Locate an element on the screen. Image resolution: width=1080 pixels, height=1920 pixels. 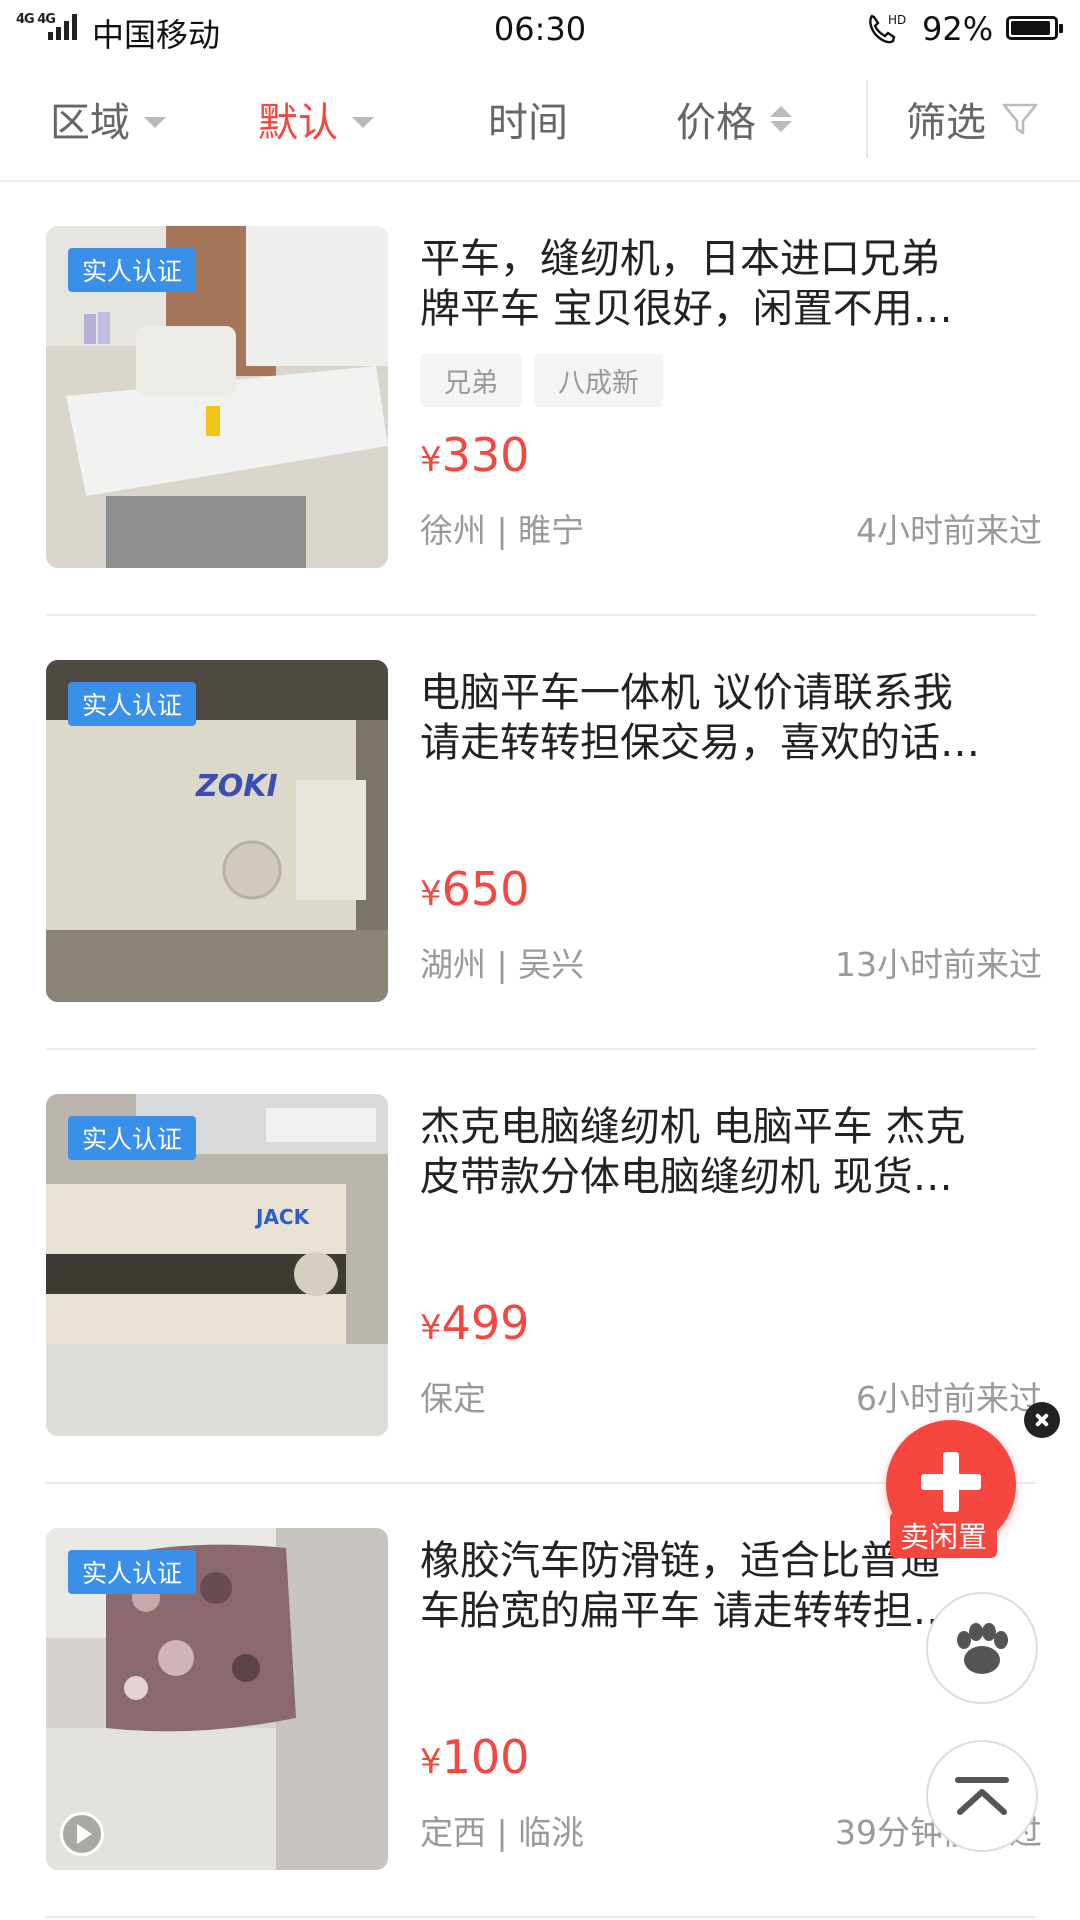
filter-more: 筛选 is located at coordinates (973, 119).